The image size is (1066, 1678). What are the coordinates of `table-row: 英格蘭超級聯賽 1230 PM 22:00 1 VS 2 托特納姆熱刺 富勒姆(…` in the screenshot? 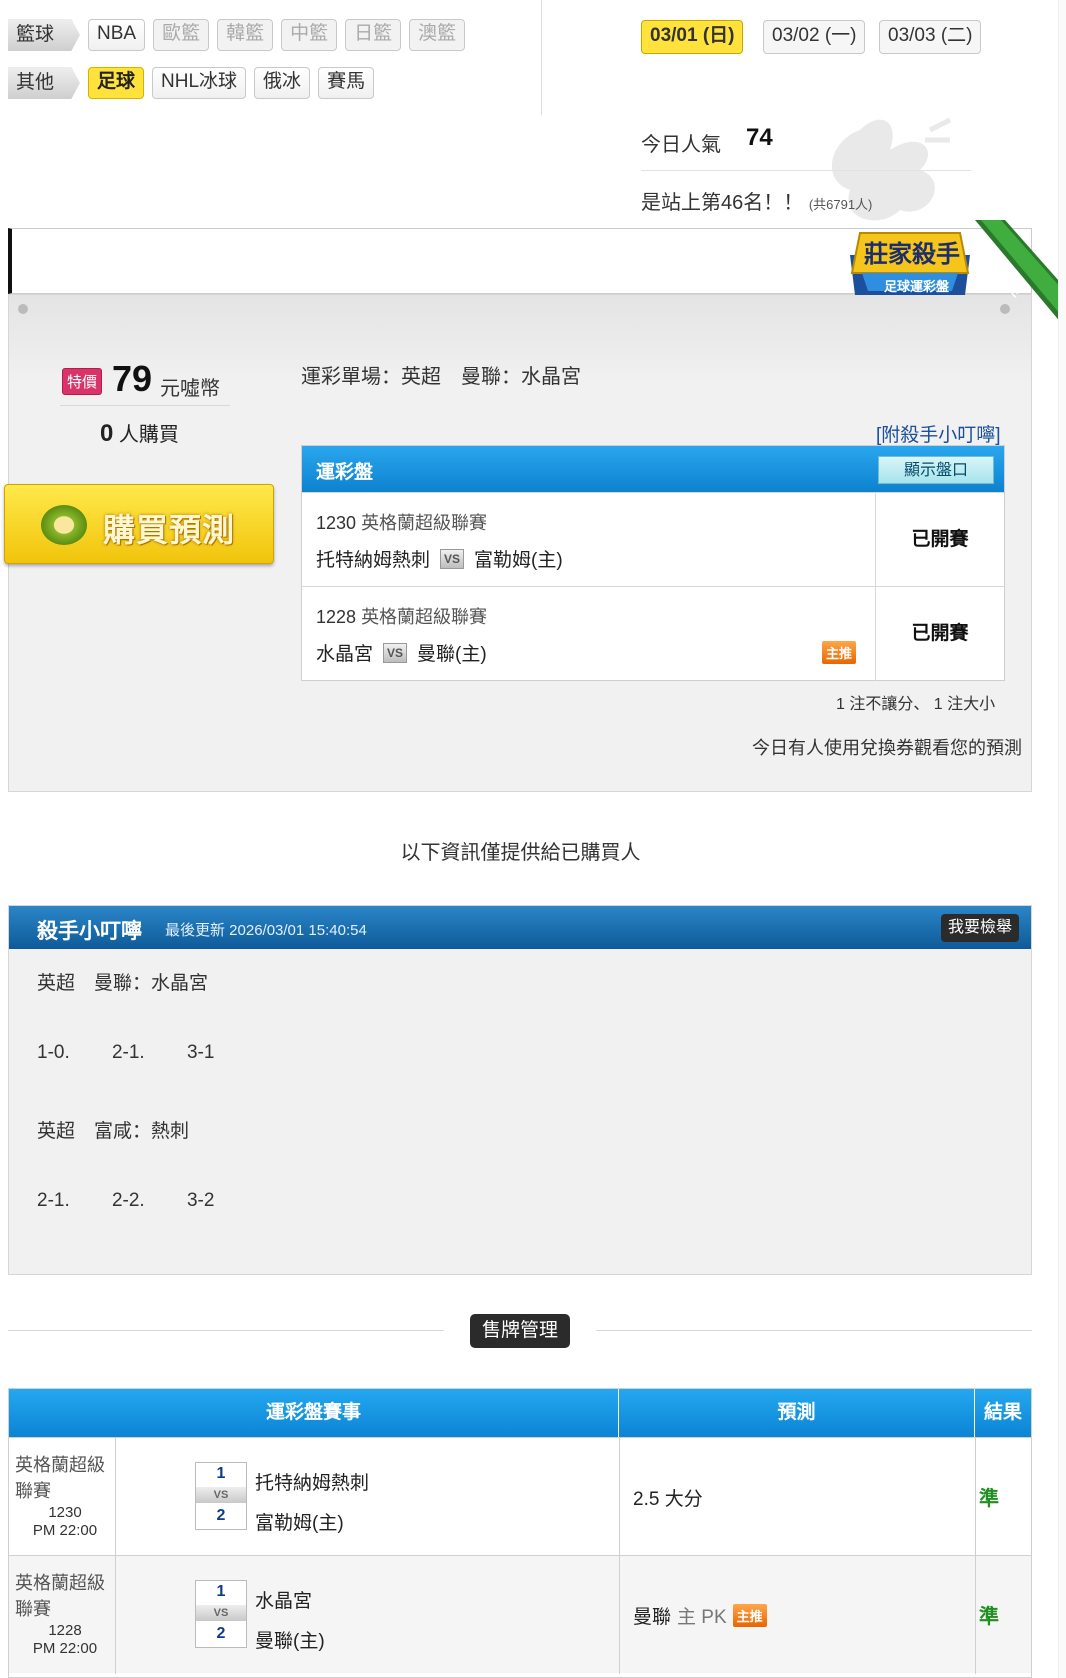 It's located at (520, 1496).